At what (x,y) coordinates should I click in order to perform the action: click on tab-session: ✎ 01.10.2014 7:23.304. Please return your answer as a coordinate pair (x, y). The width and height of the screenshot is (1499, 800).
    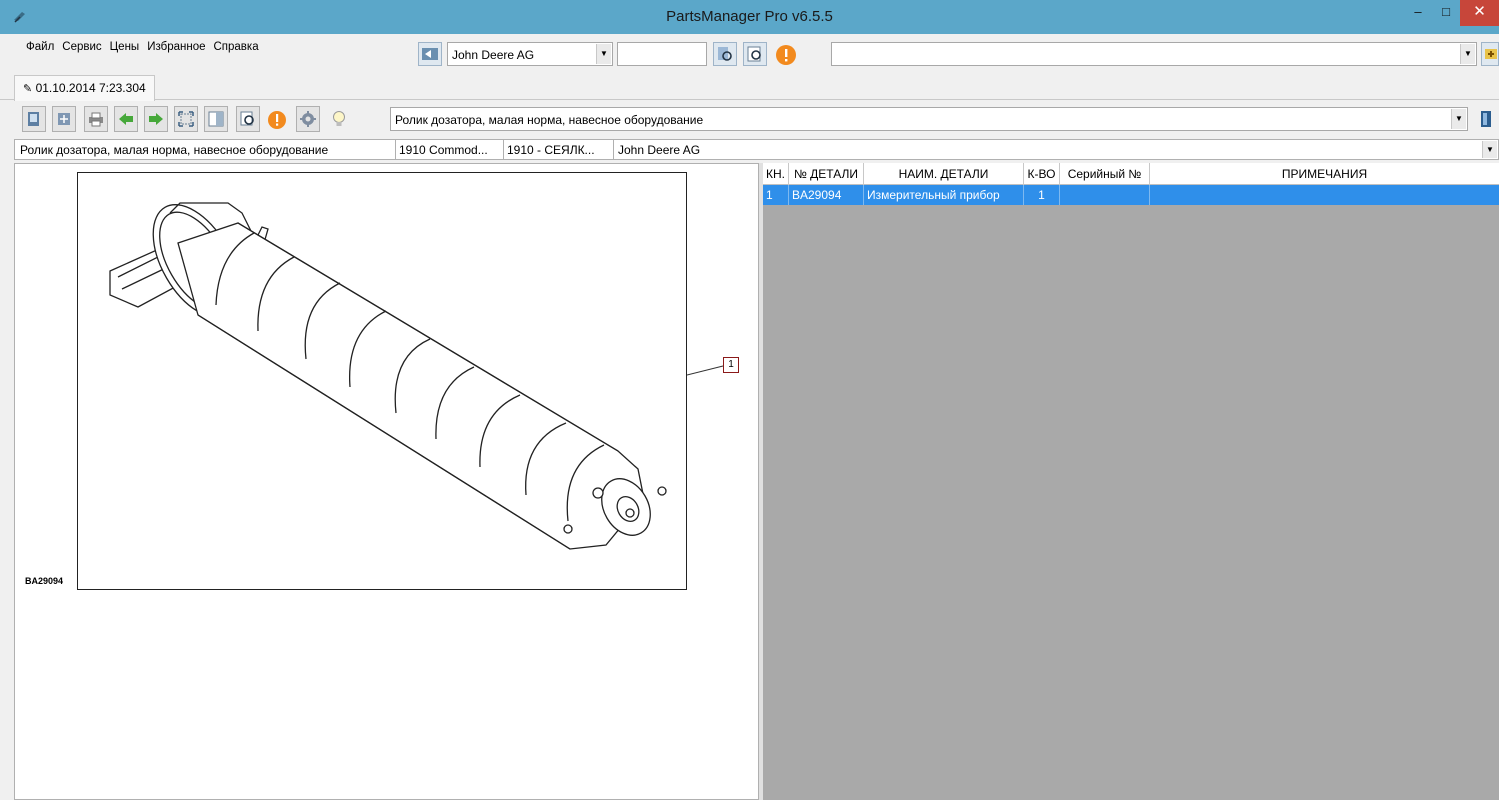
    Looking at the image, I should click on (84, 88).